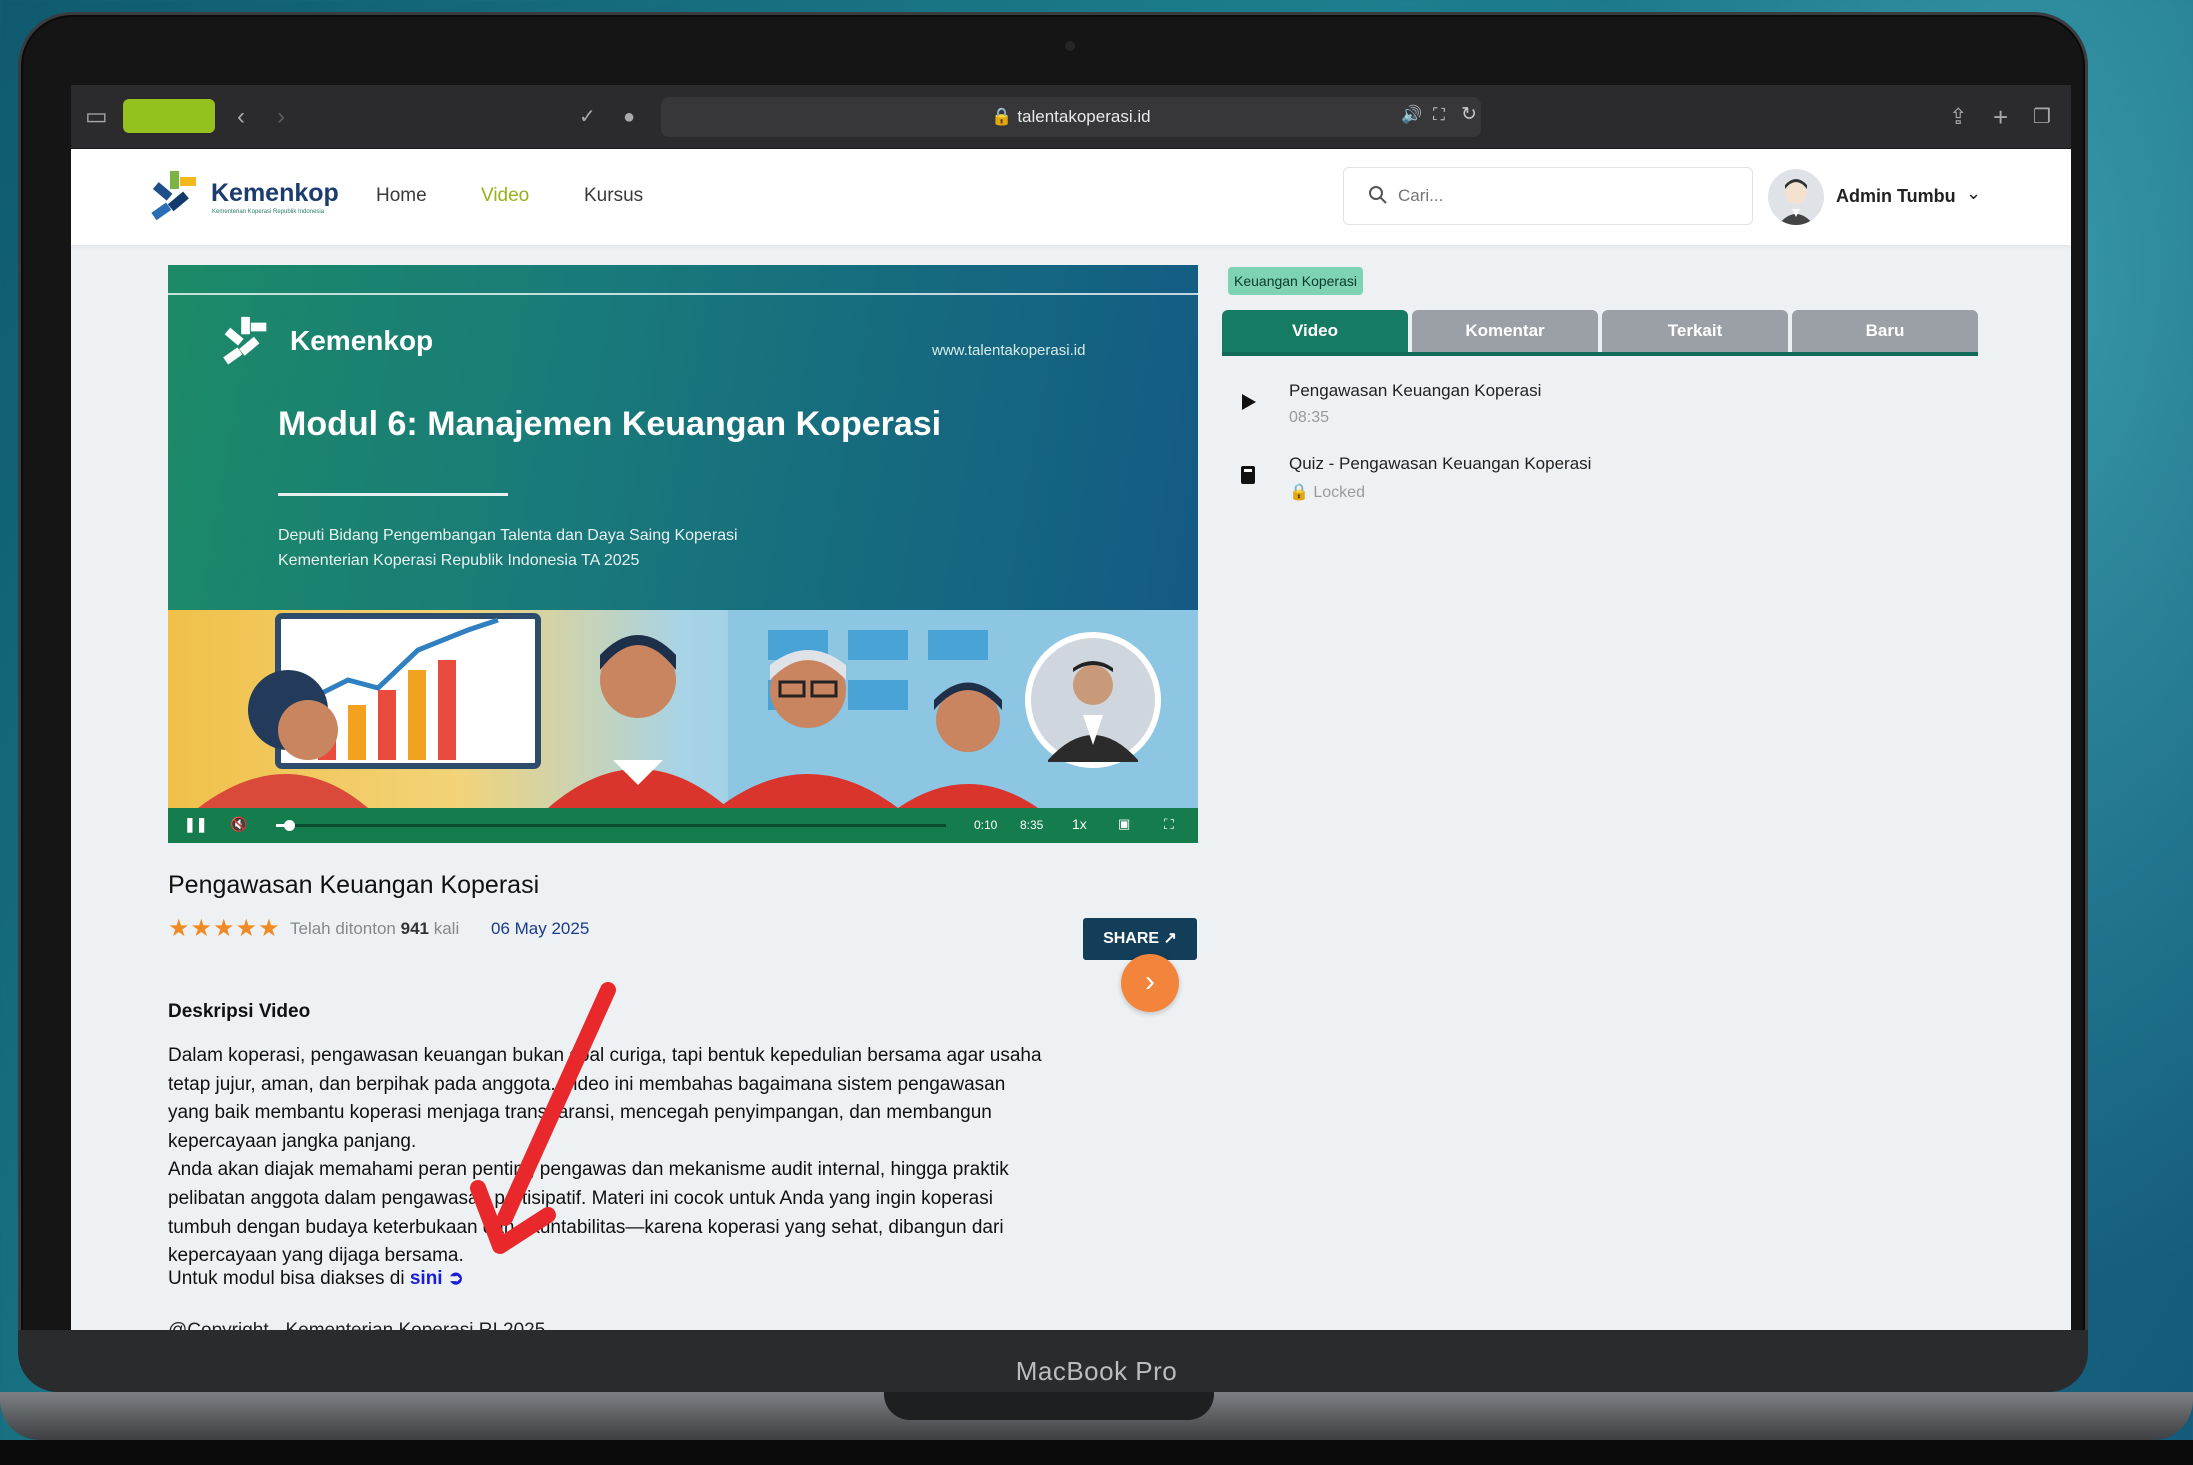 The image size is (2193, 1465). Describe the element at coordinates (96, 117) in the screenshot. I see `sidebar-toggle-icon: ▭` at that location.